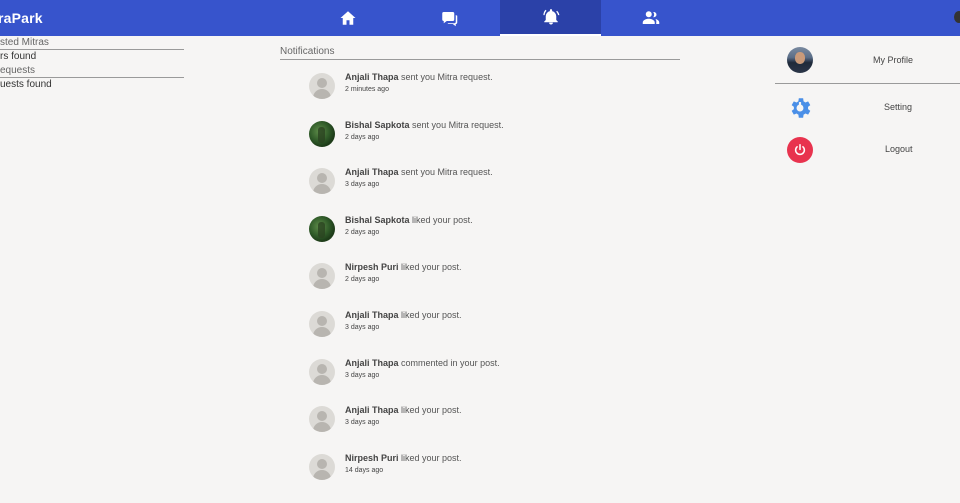  I want to click on corner-avatar, so click(957, 17).